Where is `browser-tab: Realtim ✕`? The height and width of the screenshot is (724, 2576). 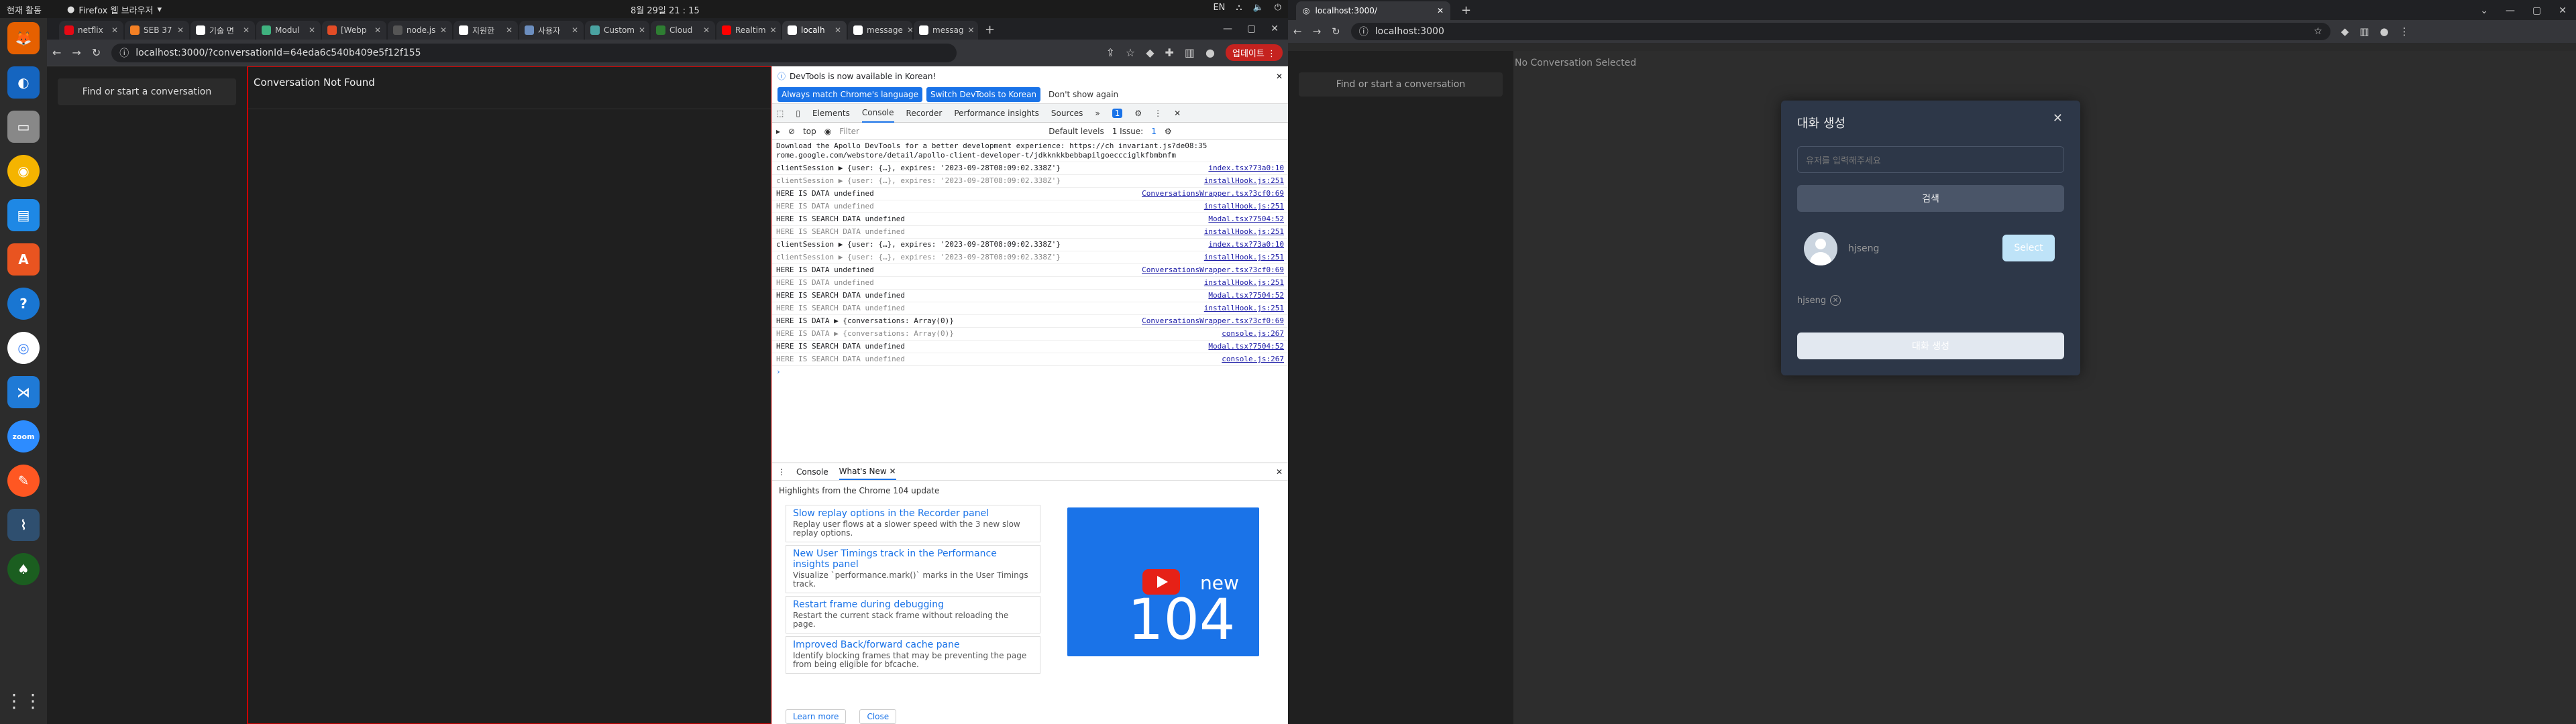 browser-tab: Realtim ✕ is located at coordinates (748, 30).